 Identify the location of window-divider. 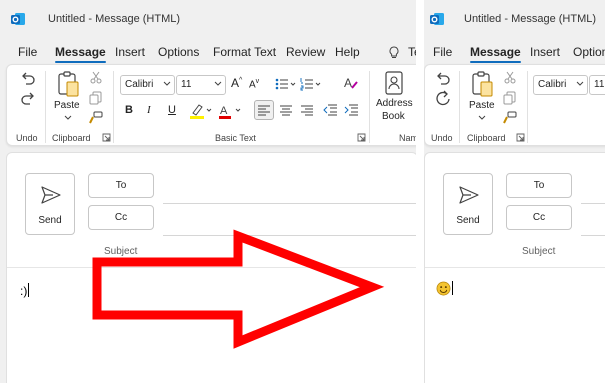
(420, 191).